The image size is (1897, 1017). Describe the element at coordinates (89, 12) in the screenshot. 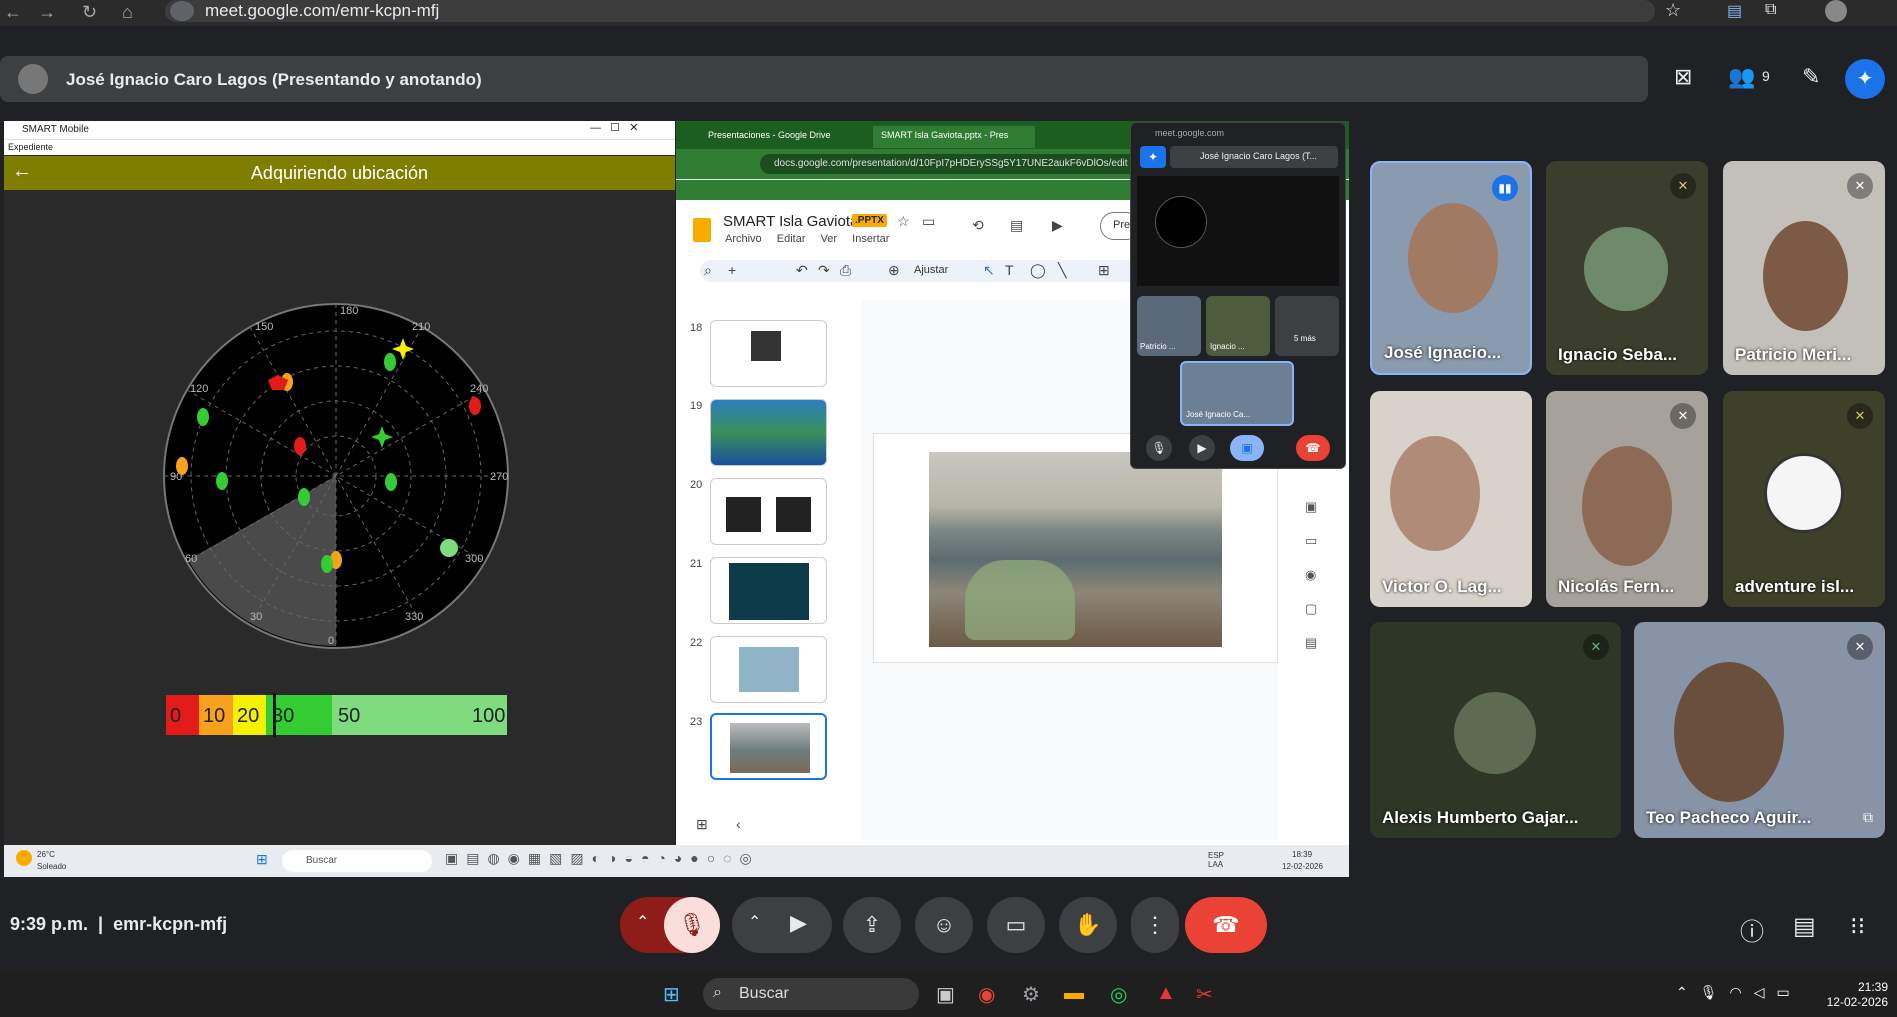

I see `reload-icon: ↻` at that location.